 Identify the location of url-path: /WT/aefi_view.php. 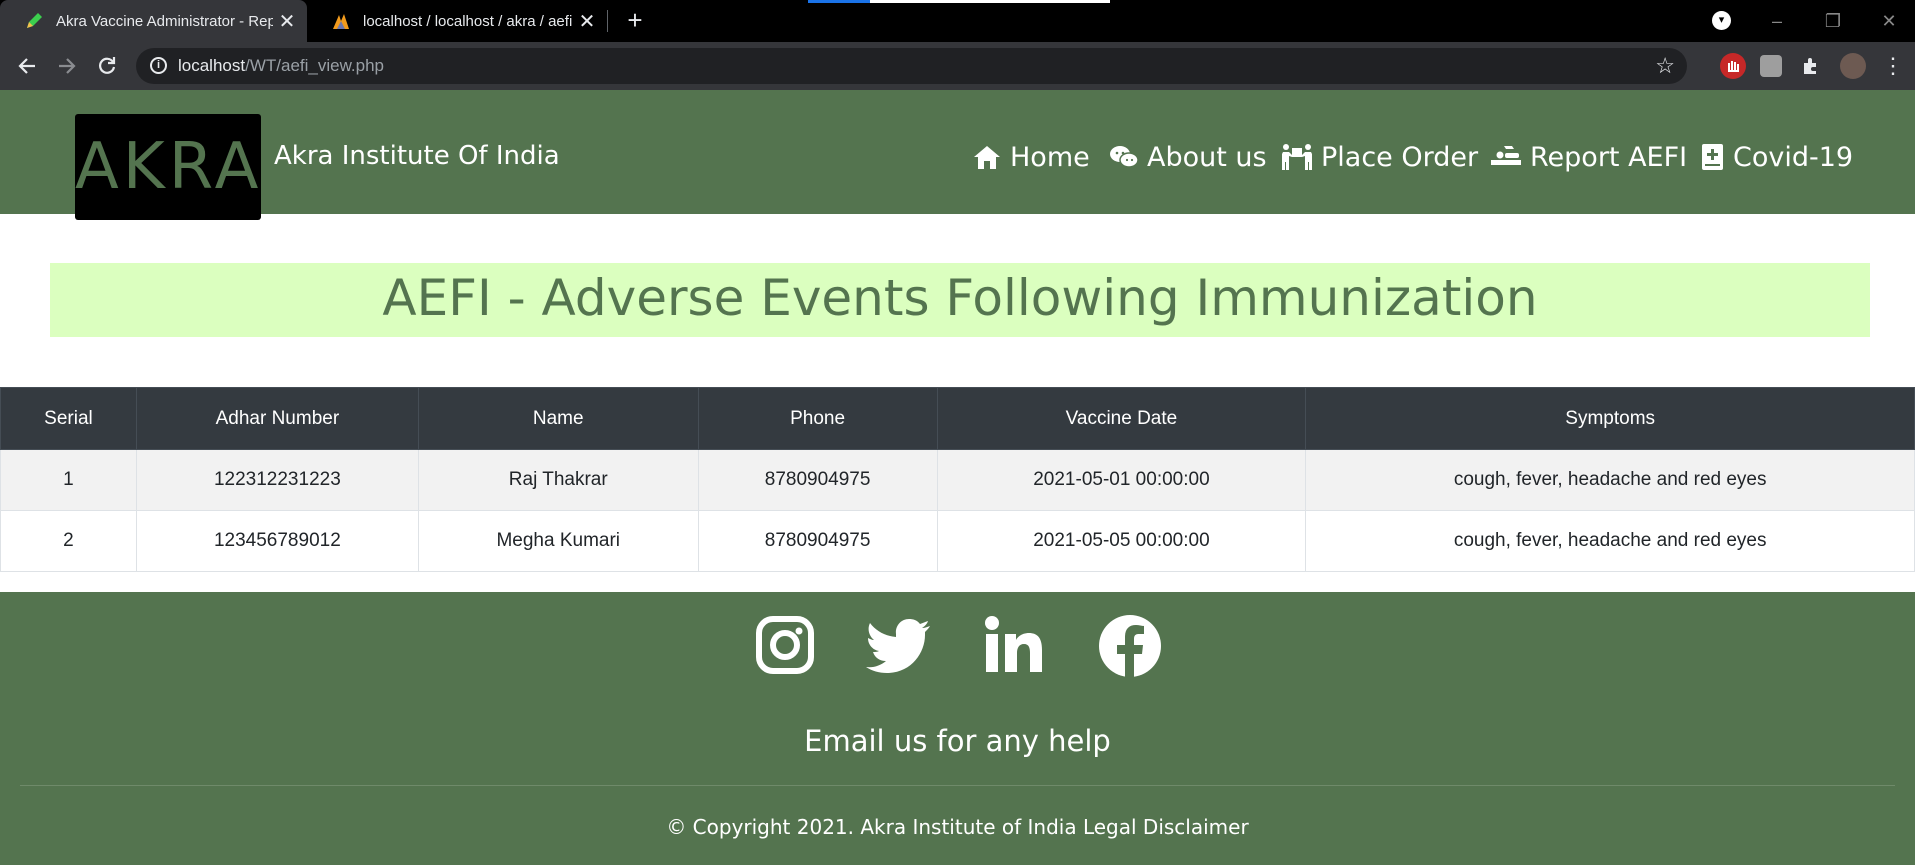
(315, 65).